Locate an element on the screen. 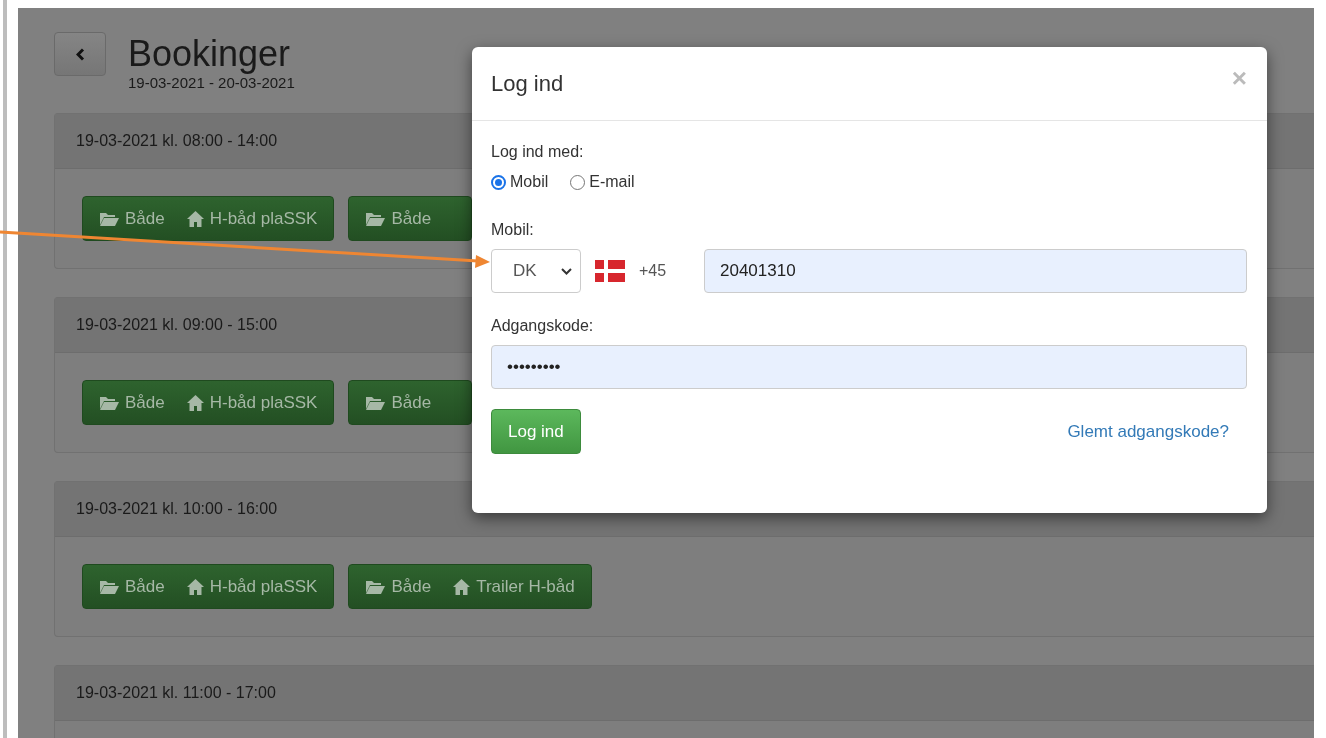  radio-option: Mobil is located at coordinates (520, 182).